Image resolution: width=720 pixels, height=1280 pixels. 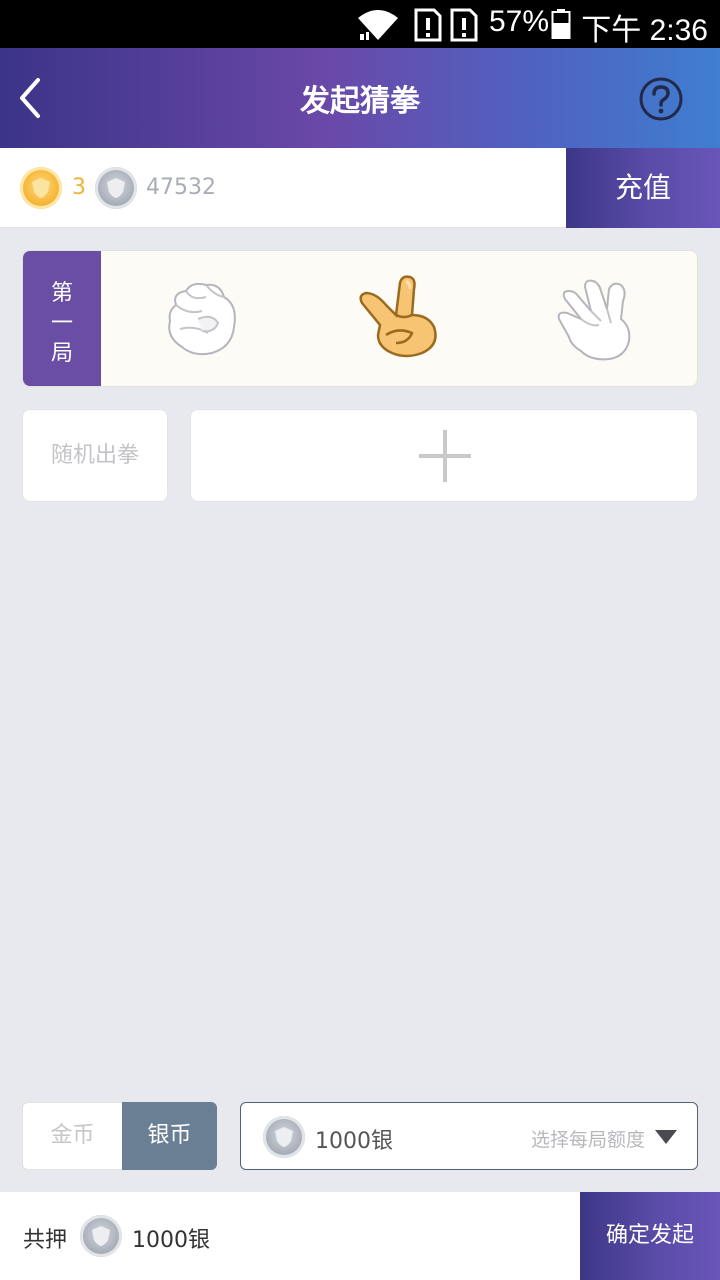 I want to click on battery-percent: 57%, so click(x=519, y=21).